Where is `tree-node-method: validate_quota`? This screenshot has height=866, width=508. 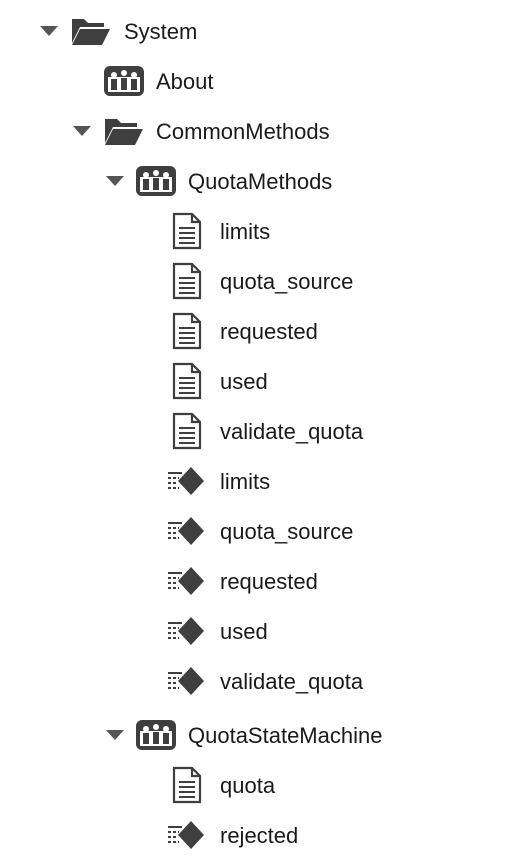
tree-node-method: validate_quota is located at coordinates (254, 681).